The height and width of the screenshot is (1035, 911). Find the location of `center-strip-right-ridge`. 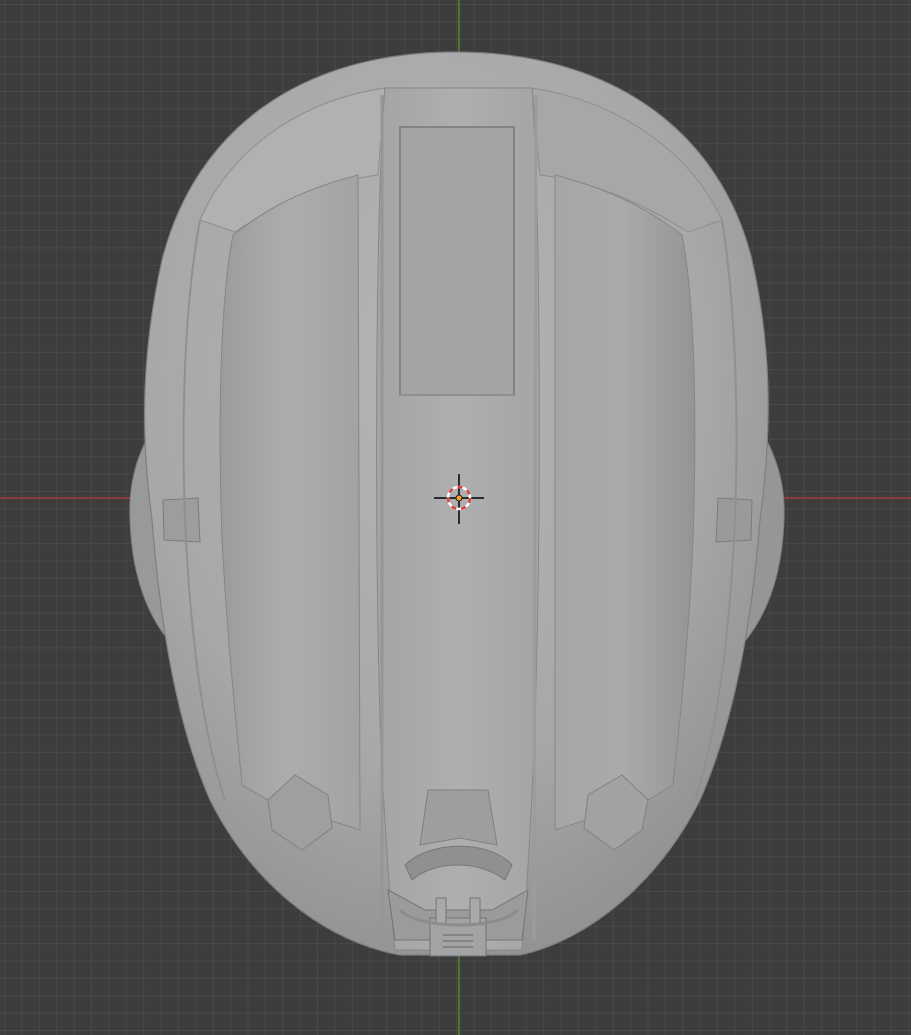

center-strip-right-ridge is located at coordinates (535, 517).